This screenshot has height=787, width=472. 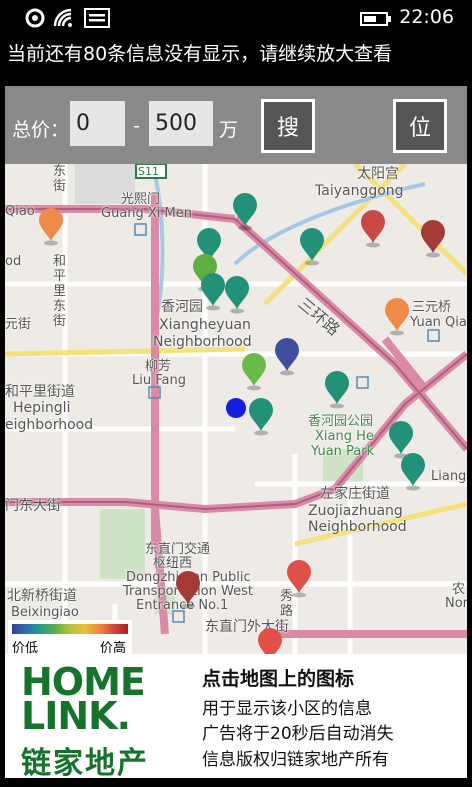 I want to click on map-label: Guang Xi Men, so click(x=147, y=213).